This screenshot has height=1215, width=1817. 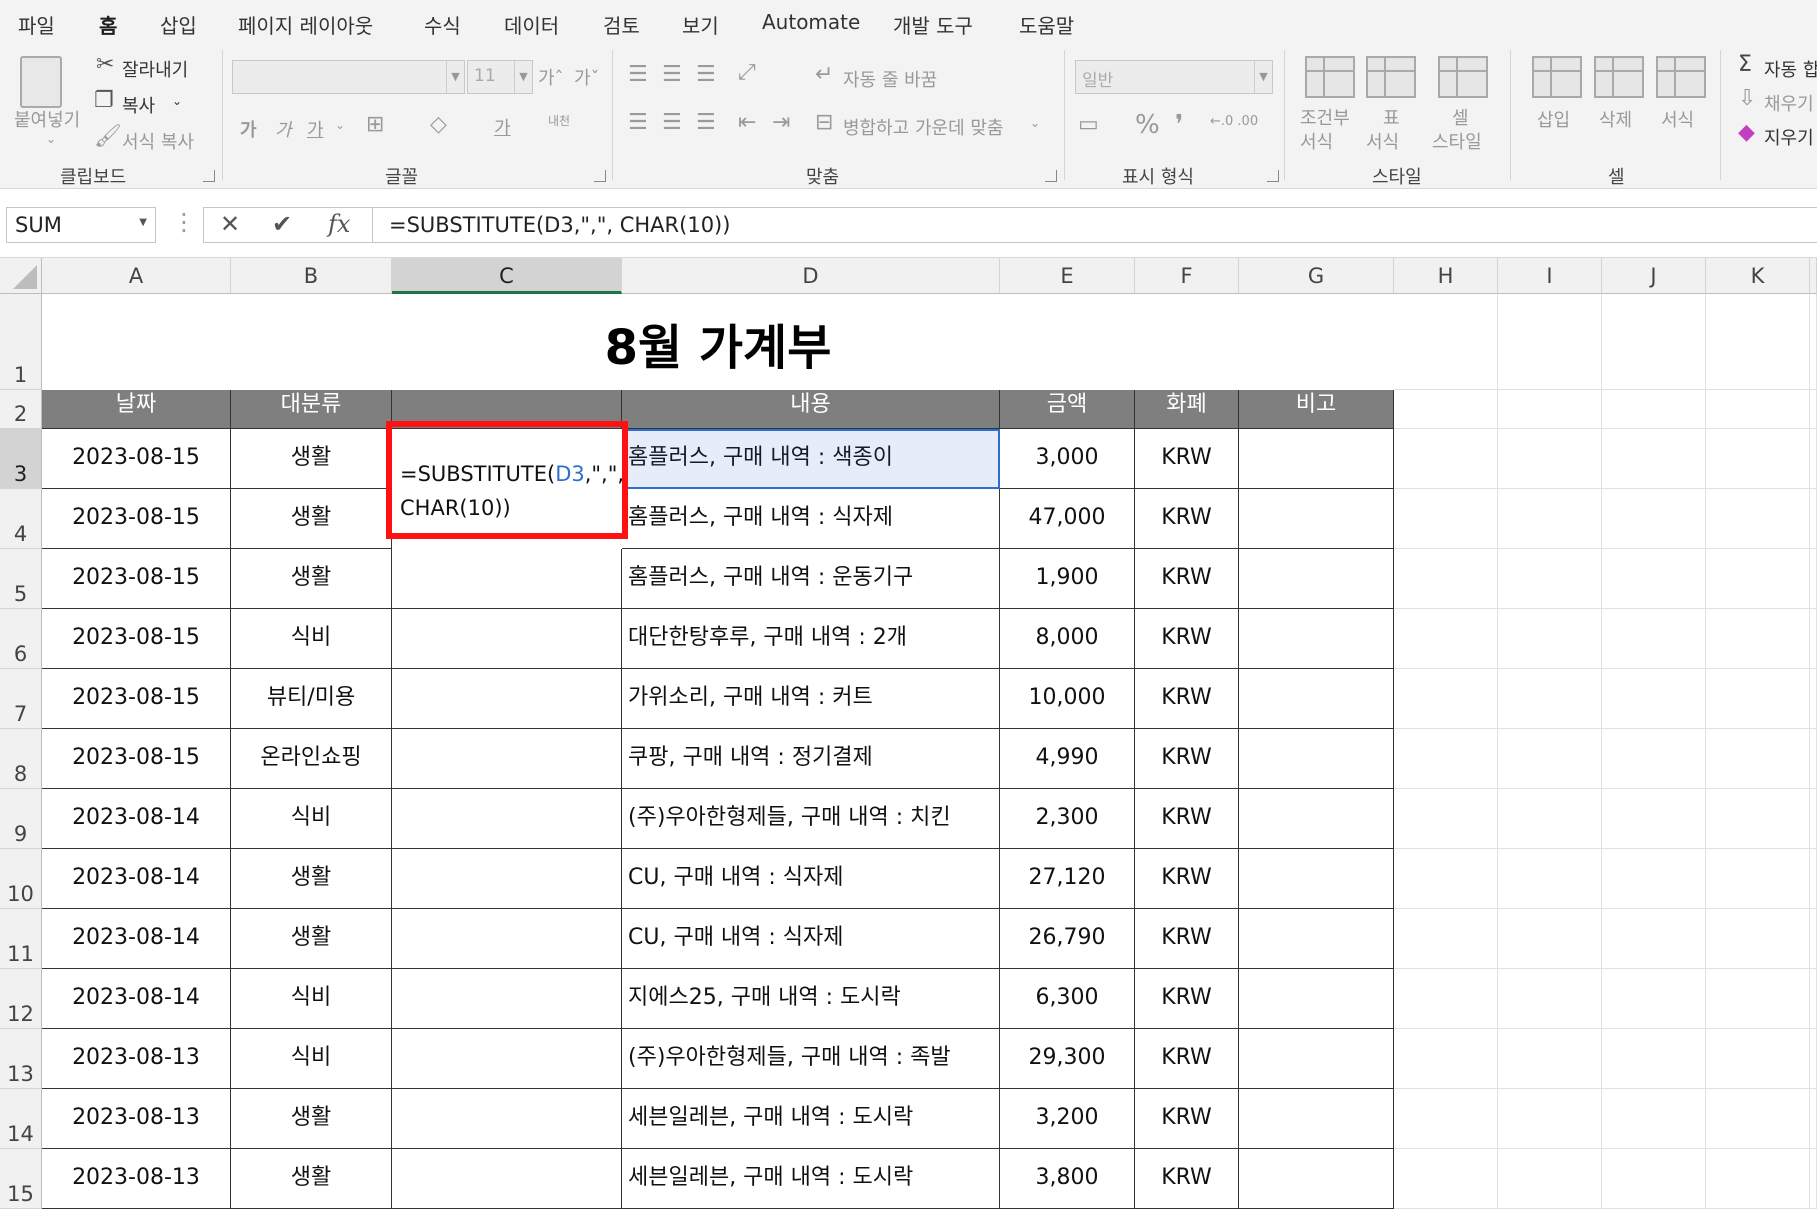 What do you see at coordinates (21, 699) in the screenshot?
I see `row-header-7: 7` at bounding box center [21, 699].